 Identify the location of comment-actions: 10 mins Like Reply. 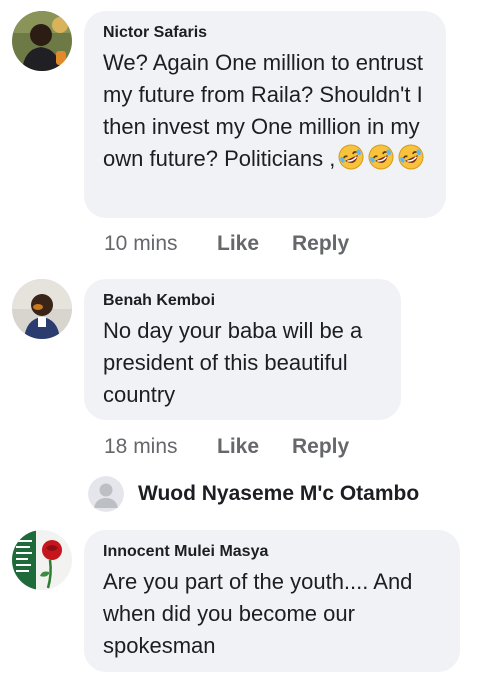
(226, 244).